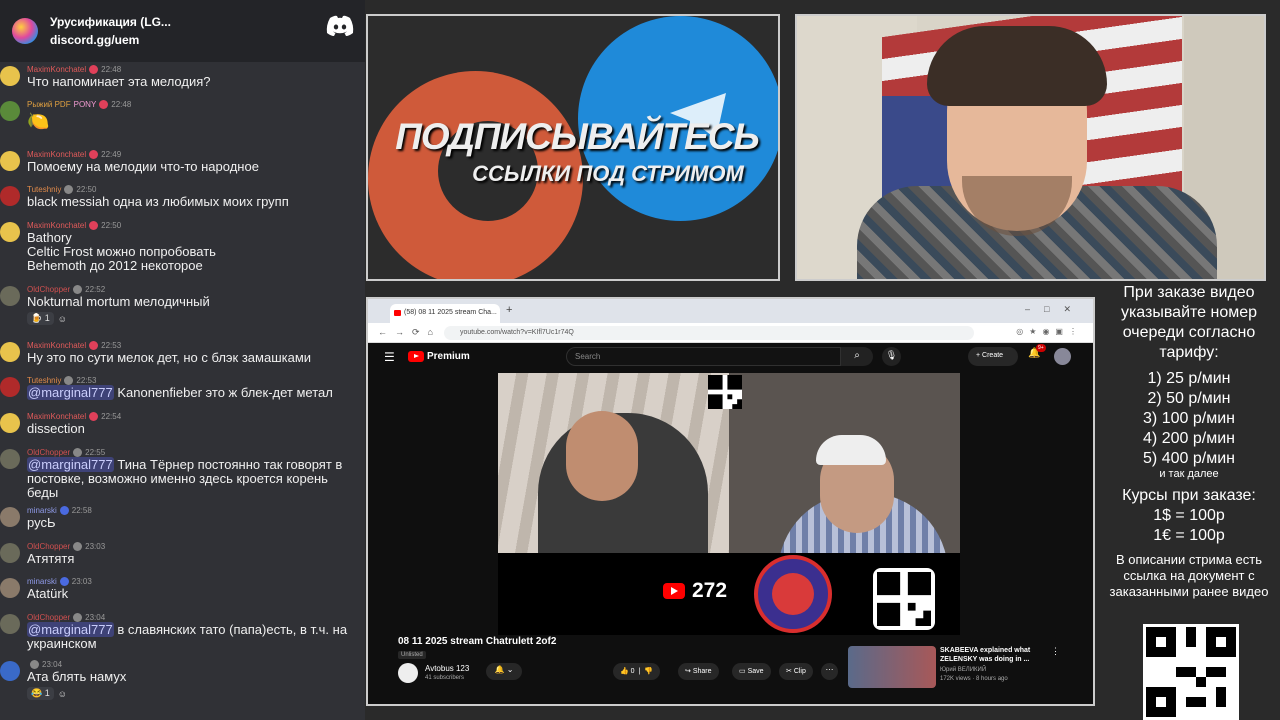  I want to click on promo-banner: ПОДПИСЫВАЙТЕСЬ ССЫЛКИ ПОД СТРИМОМ, so click(573, 147).